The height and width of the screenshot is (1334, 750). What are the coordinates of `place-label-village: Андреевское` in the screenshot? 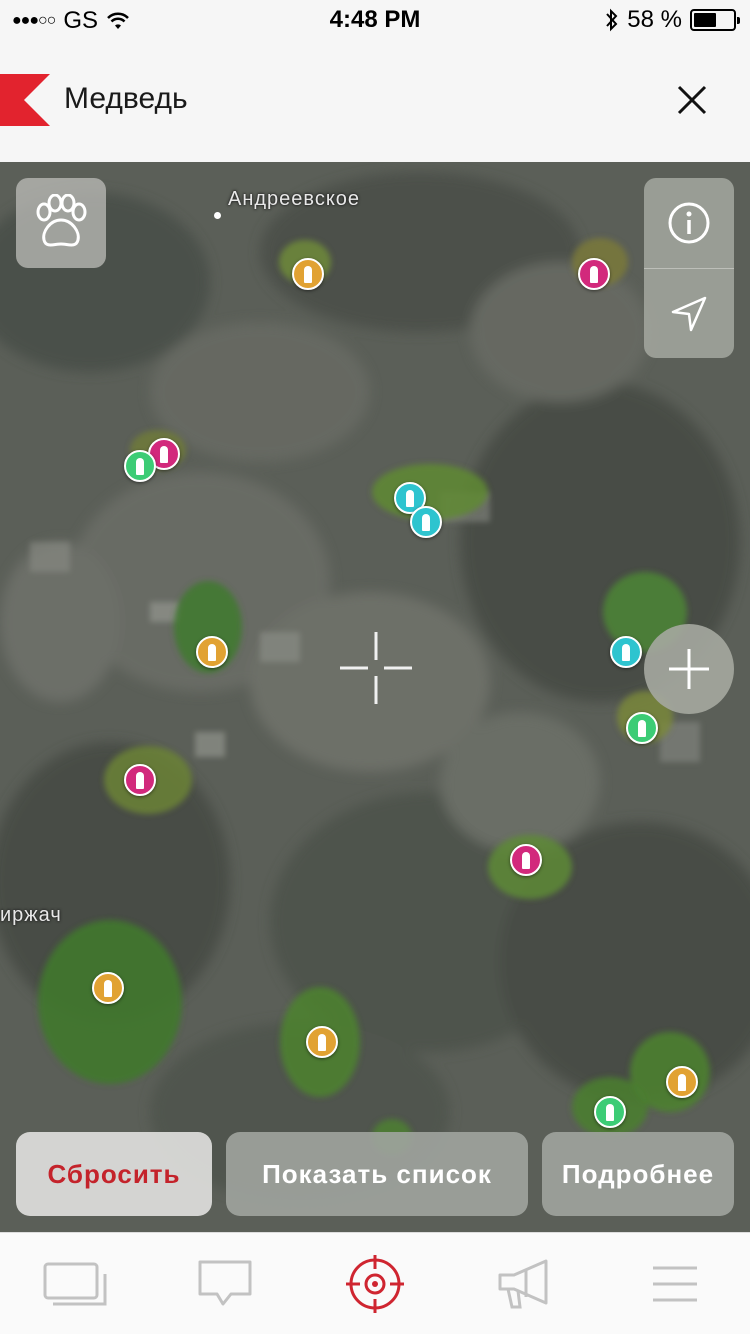 It's located at (294, 199).